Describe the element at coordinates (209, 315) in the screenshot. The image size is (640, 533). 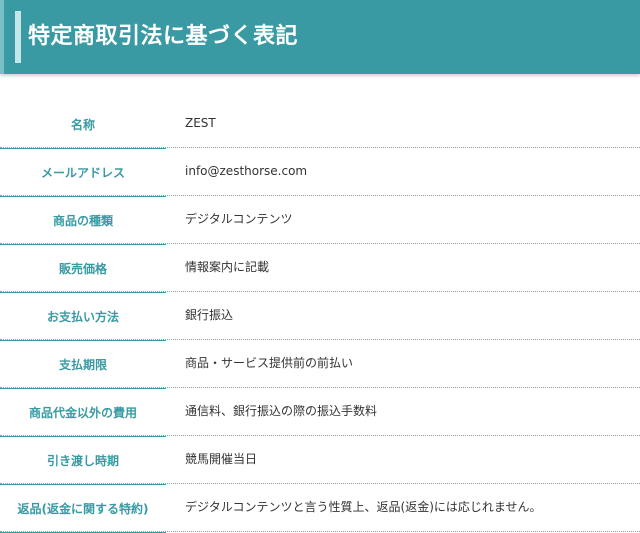
I see `row-value: 銀行振込` at that location.